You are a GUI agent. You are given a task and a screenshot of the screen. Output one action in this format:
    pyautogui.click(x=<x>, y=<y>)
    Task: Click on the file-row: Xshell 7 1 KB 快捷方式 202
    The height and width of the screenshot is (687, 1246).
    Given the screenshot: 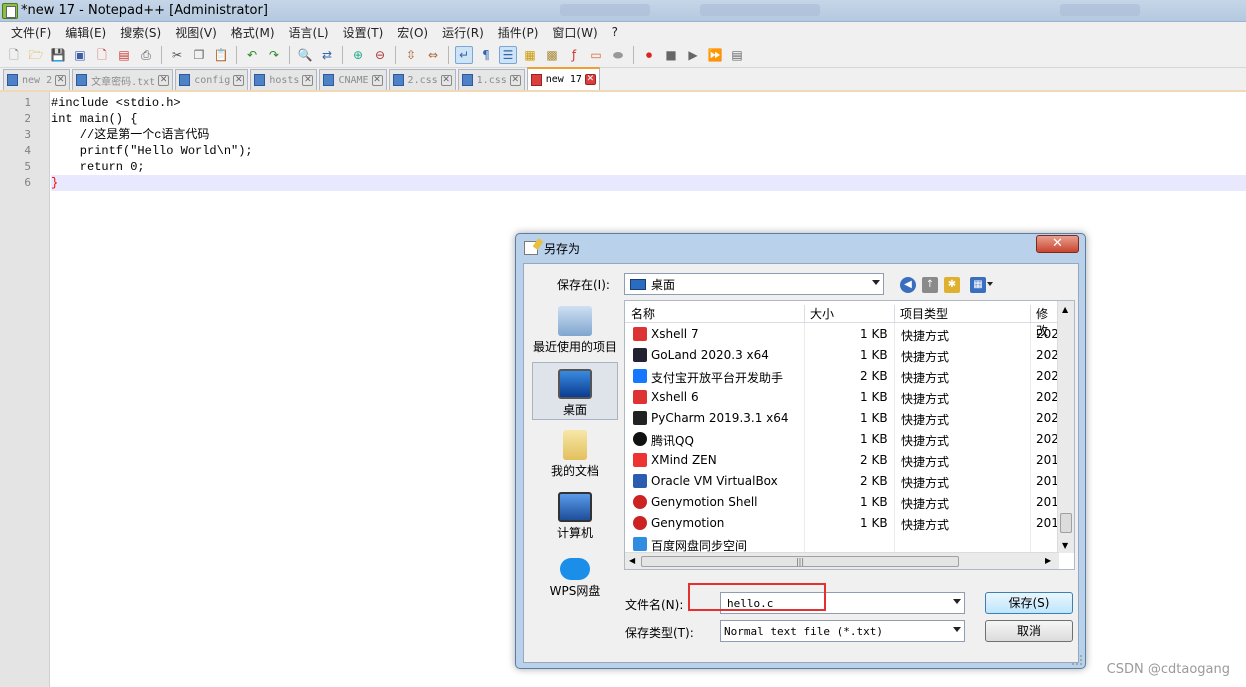 What is the action you would take?
    pyautogui.click(x=842, y=334)
    